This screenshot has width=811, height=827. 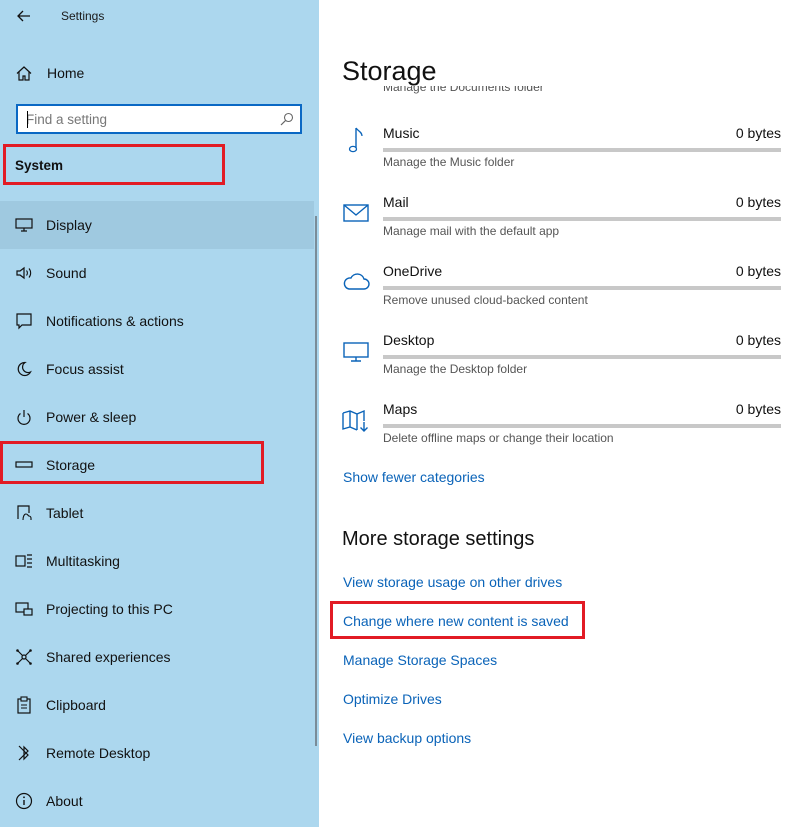 I want to click on sidebar-item-label: Storage, so click(x=71, y=465).